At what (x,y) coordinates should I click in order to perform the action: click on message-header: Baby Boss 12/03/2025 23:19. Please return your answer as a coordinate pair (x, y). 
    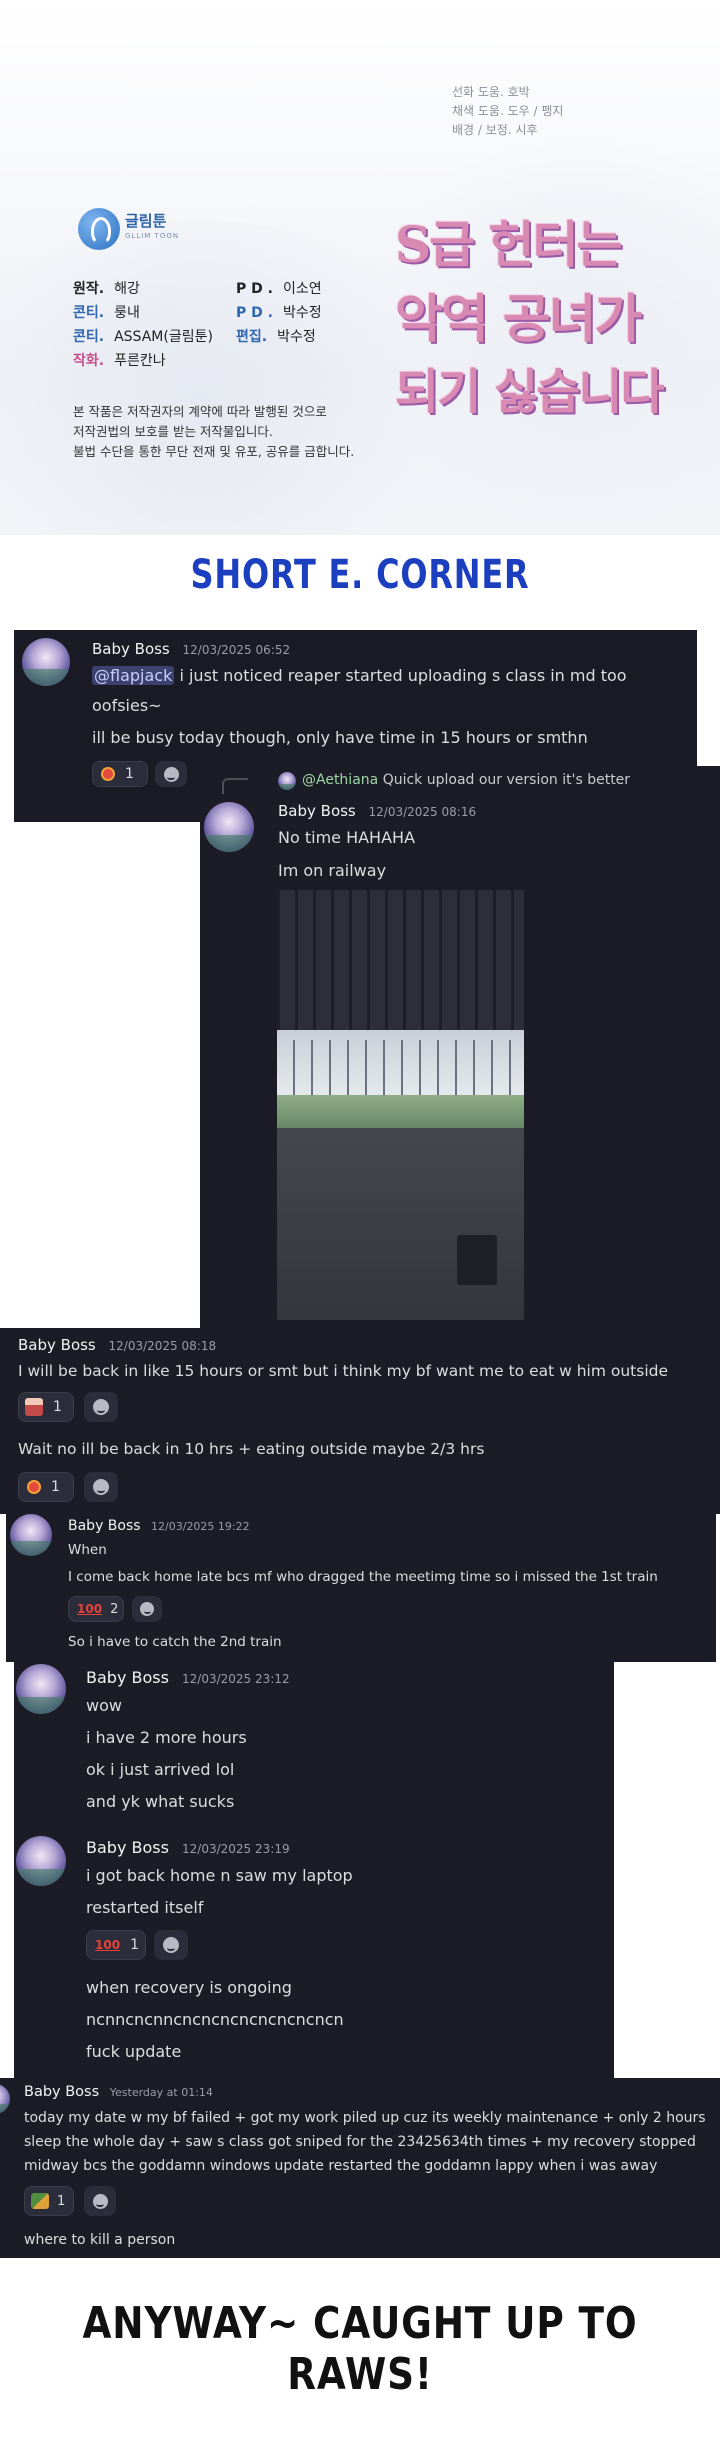
    Looking at the image, I should click on (188, 1847).